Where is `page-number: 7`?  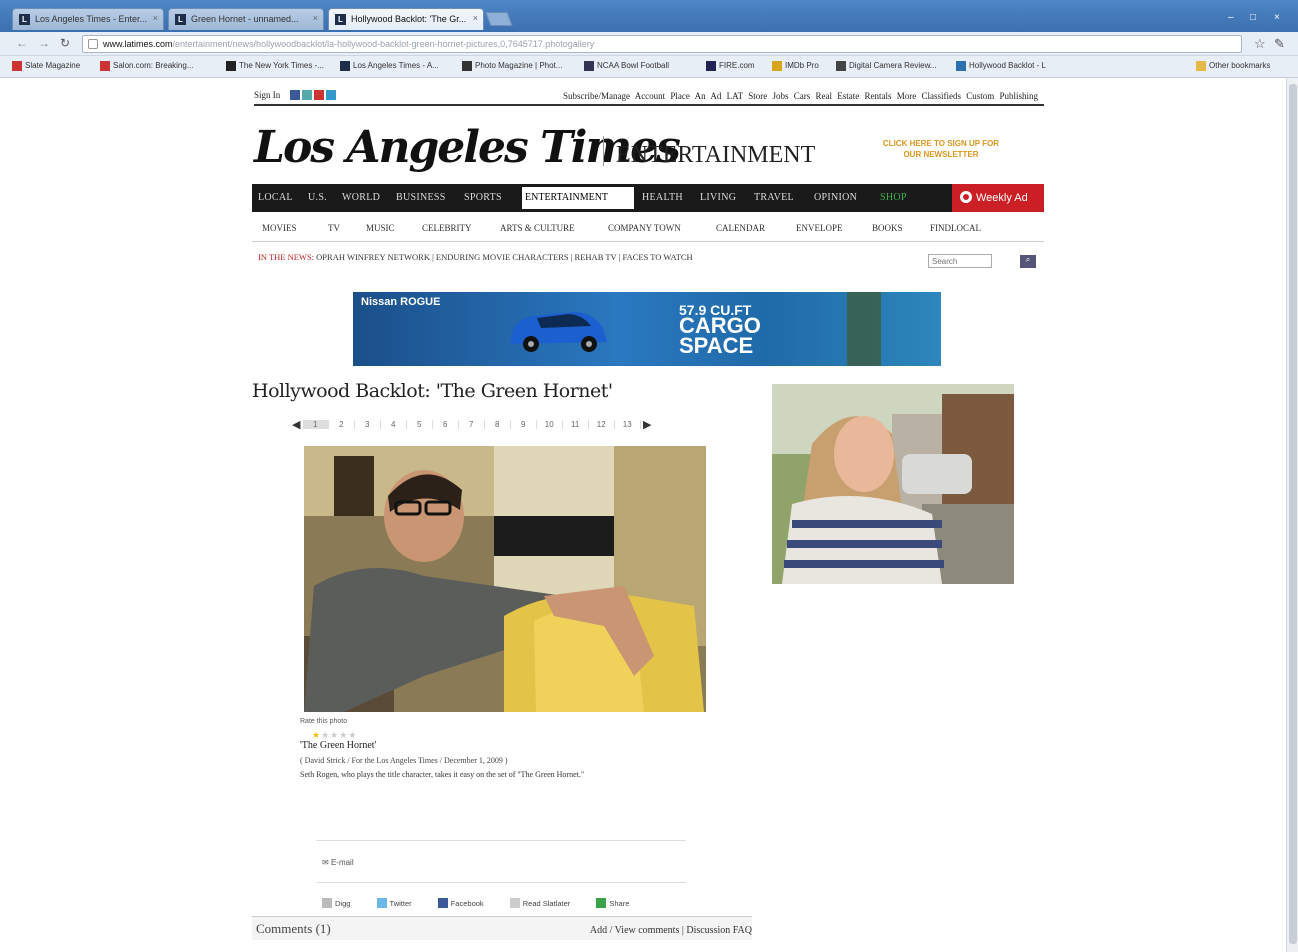 page-number: 7 is located at coordinates (472, 424).